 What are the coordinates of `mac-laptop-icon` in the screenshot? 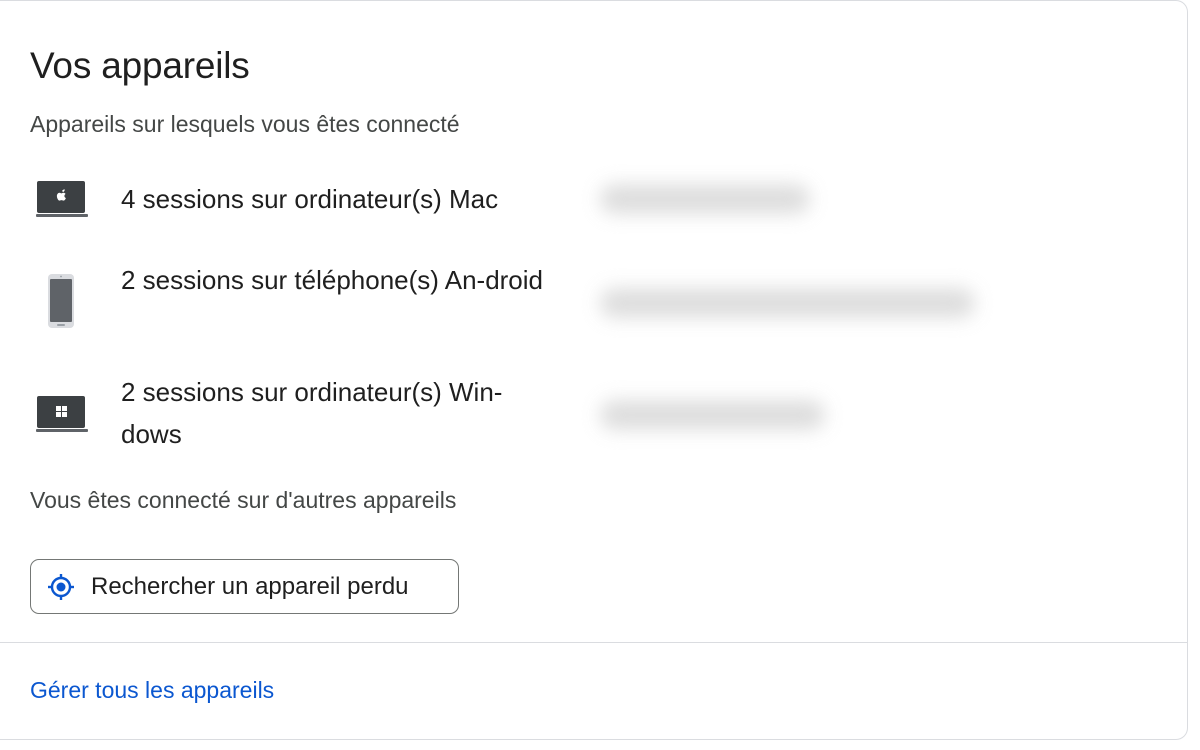 It's located at (62, 201).